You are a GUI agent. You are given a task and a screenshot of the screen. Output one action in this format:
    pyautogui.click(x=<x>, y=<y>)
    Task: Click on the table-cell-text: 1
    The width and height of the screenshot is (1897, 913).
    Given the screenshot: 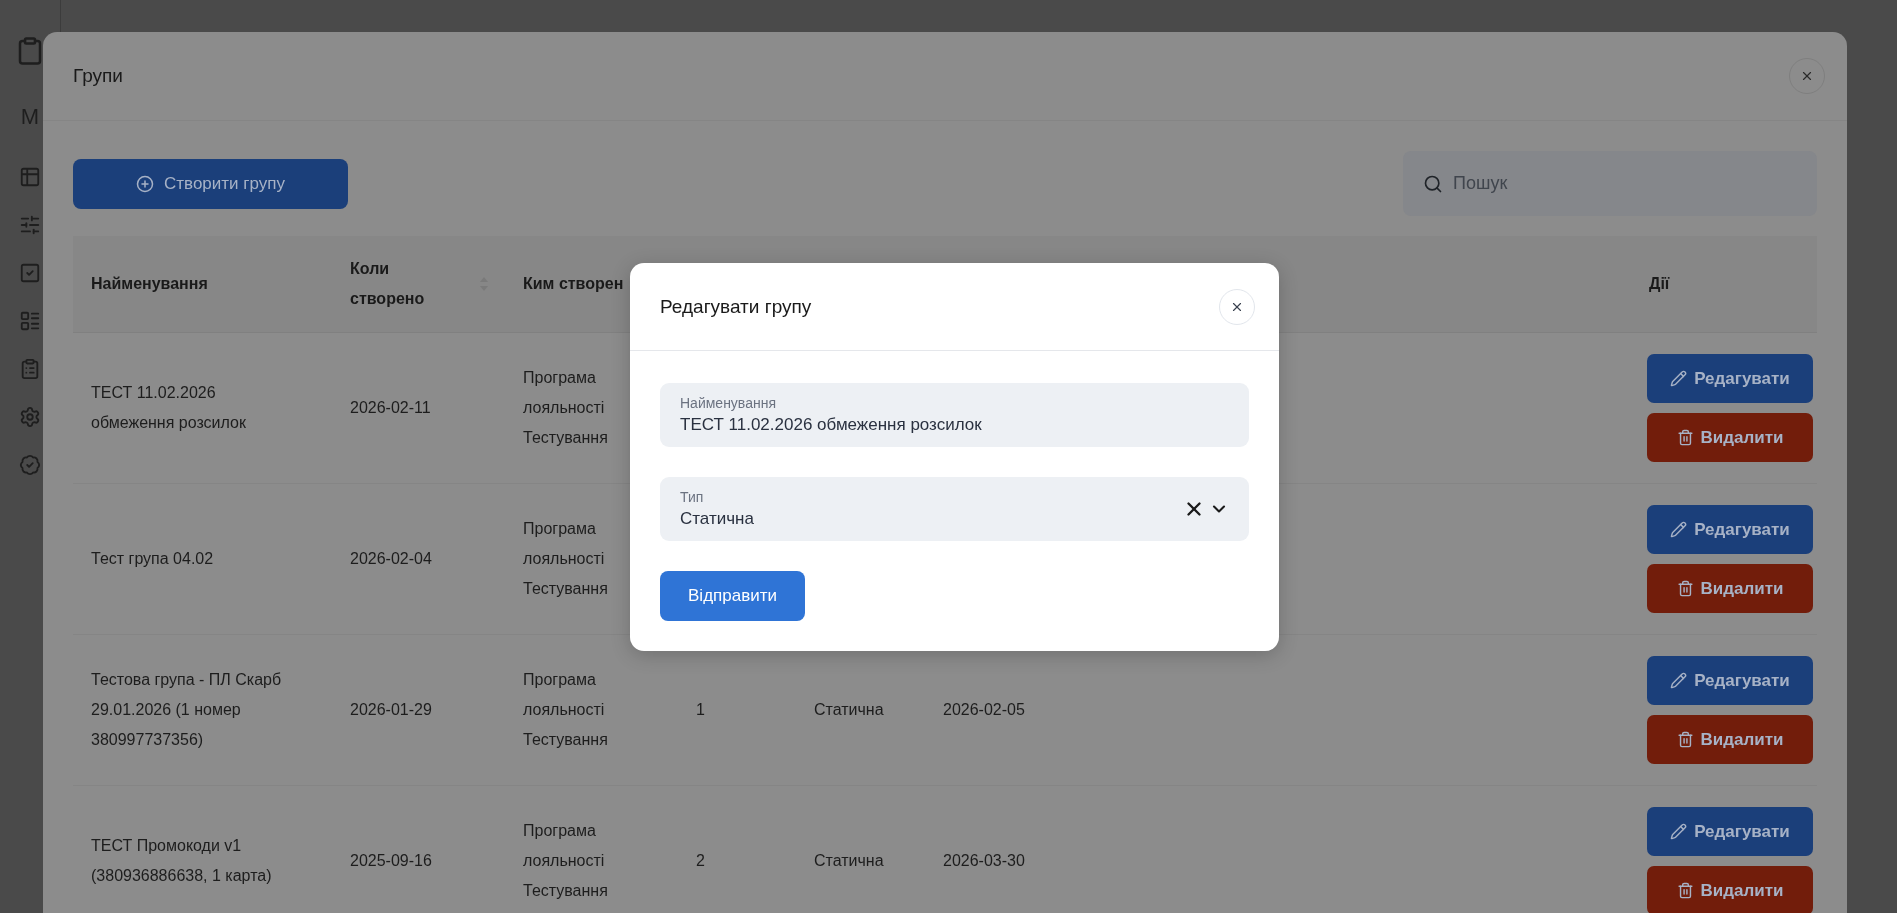 What is the action you would take?
    pyautogui.click(x=700, y=710)
    